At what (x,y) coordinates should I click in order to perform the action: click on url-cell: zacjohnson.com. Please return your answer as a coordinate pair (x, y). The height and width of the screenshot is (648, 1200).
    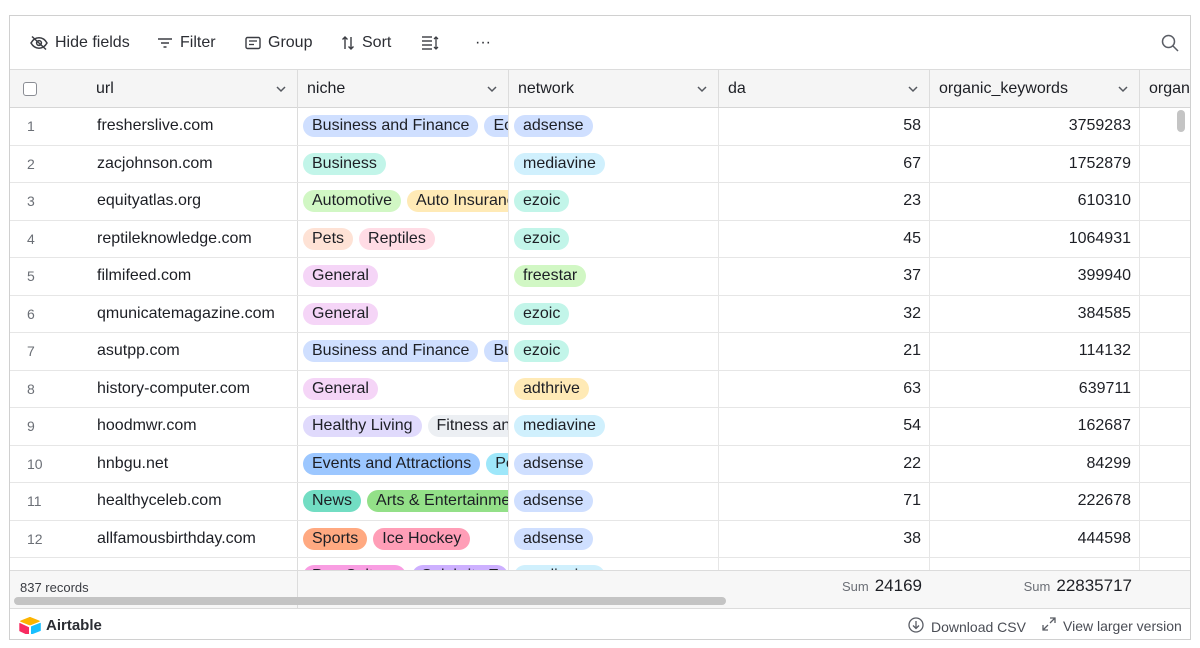
    Looking at the image, I should click on (192, 164).